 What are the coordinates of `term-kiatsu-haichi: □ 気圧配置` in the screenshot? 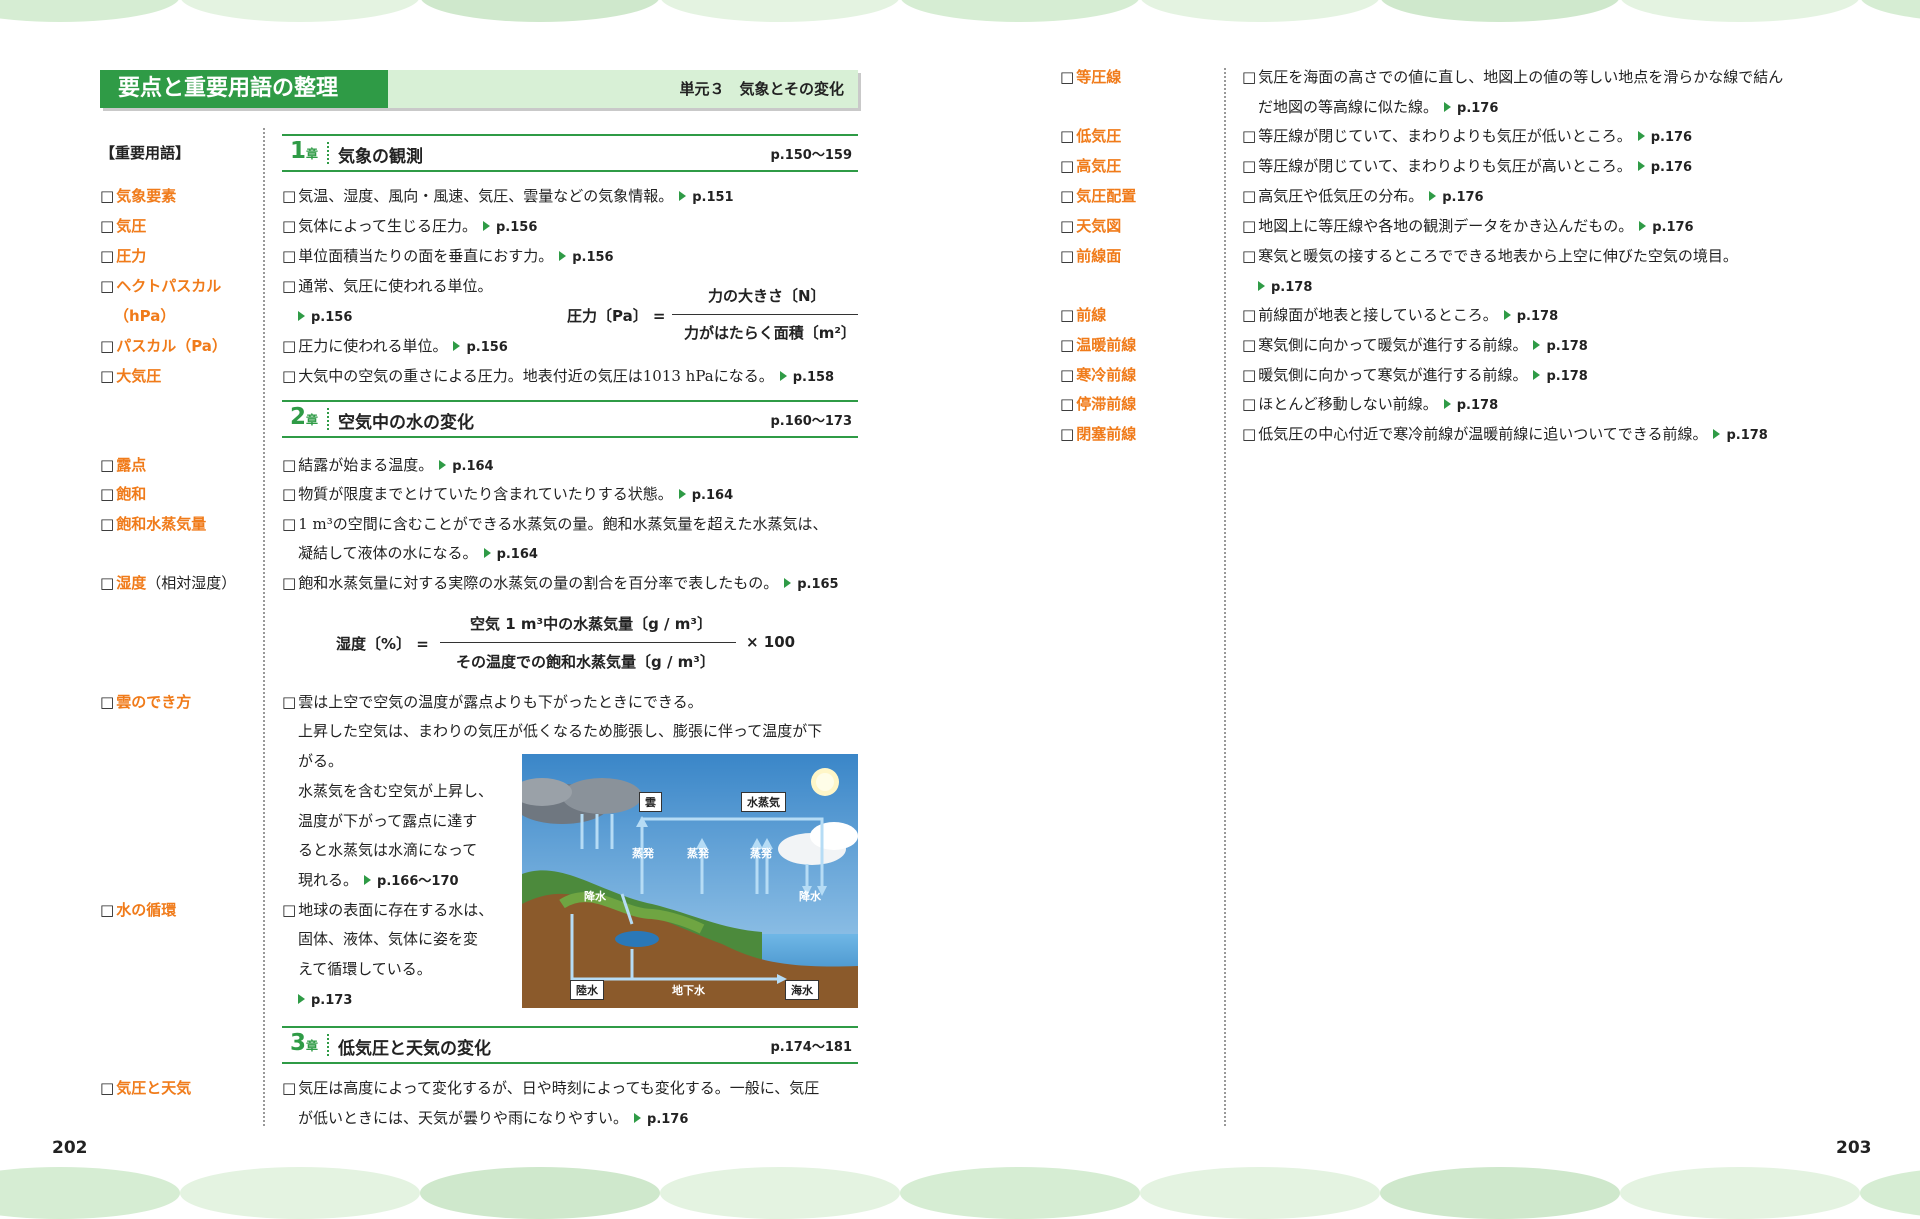 It's located at (1098, 196).